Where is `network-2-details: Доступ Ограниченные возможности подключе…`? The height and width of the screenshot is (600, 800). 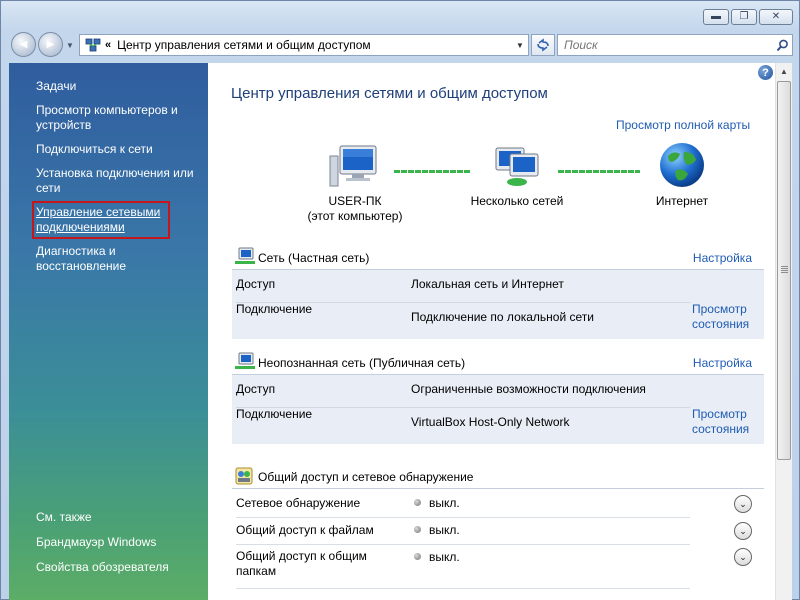
network-2-details: Доступ Ограниченные возможности подключе… is located at coordinates (498, 409).